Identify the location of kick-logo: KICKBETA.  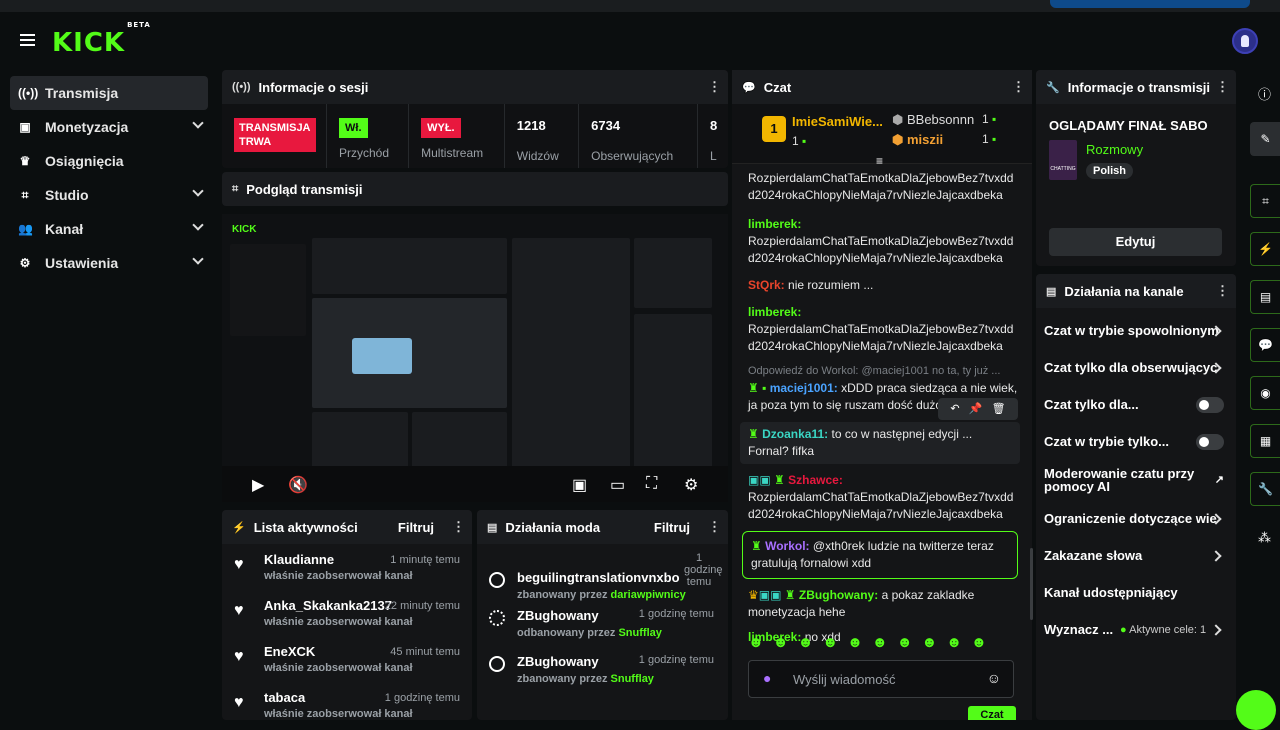
(101, 39).